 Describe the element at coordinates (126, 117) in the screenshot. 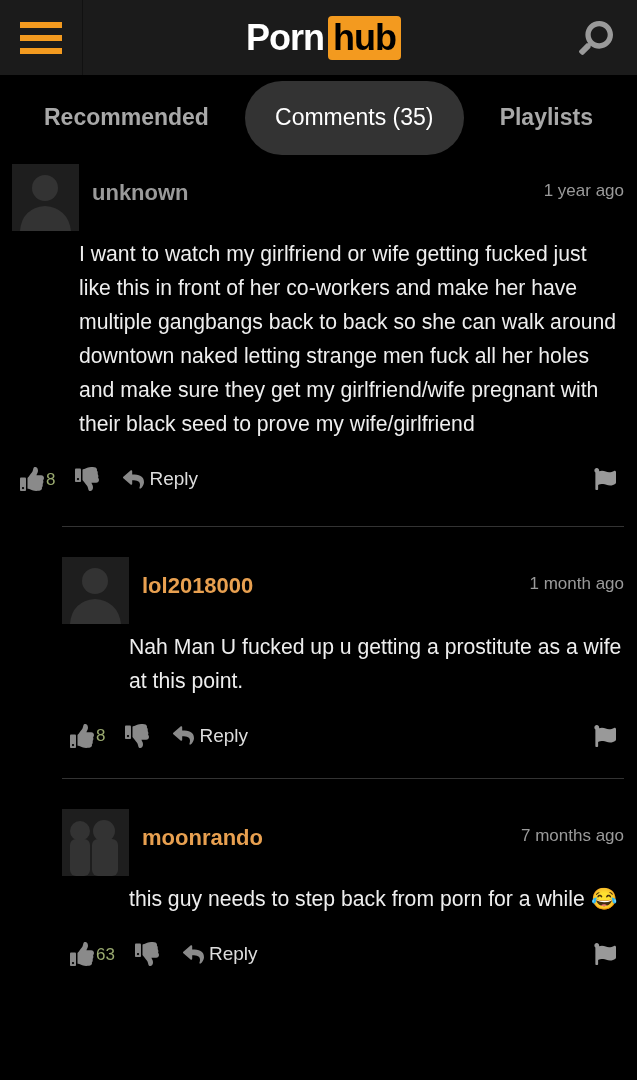

I see `tab: Recommended` at that location.